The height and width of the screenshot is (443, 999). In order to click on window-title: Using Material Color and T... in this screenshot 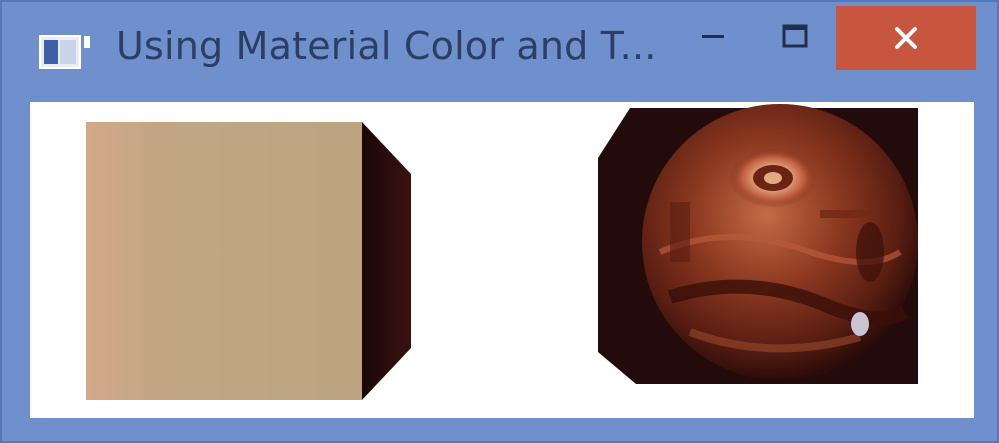, I will do `click(386, 46)`.